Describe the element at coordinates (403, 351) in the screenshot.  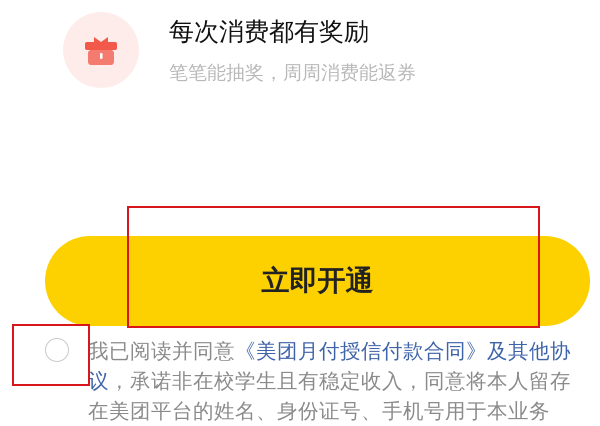
I see `contract-link: 《美团月付授信付款合同》及其他协` at that location.